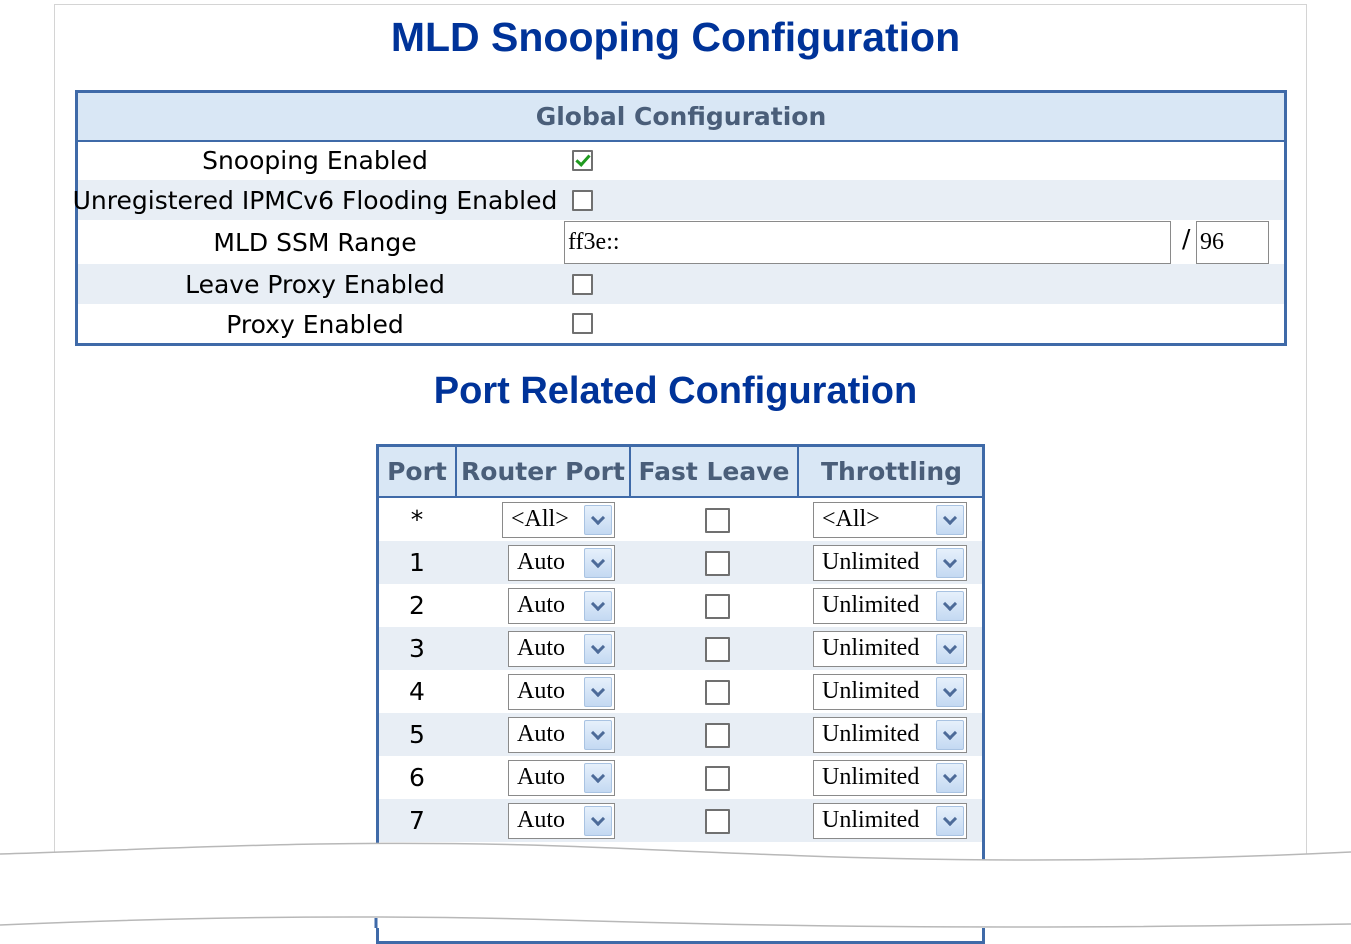 This screenshot has height=944, width=1351. What do you see at coordinates (680, 519) in the screenshot?
I see `table-row: * <All> <All>` at bounding box center [680, 519].